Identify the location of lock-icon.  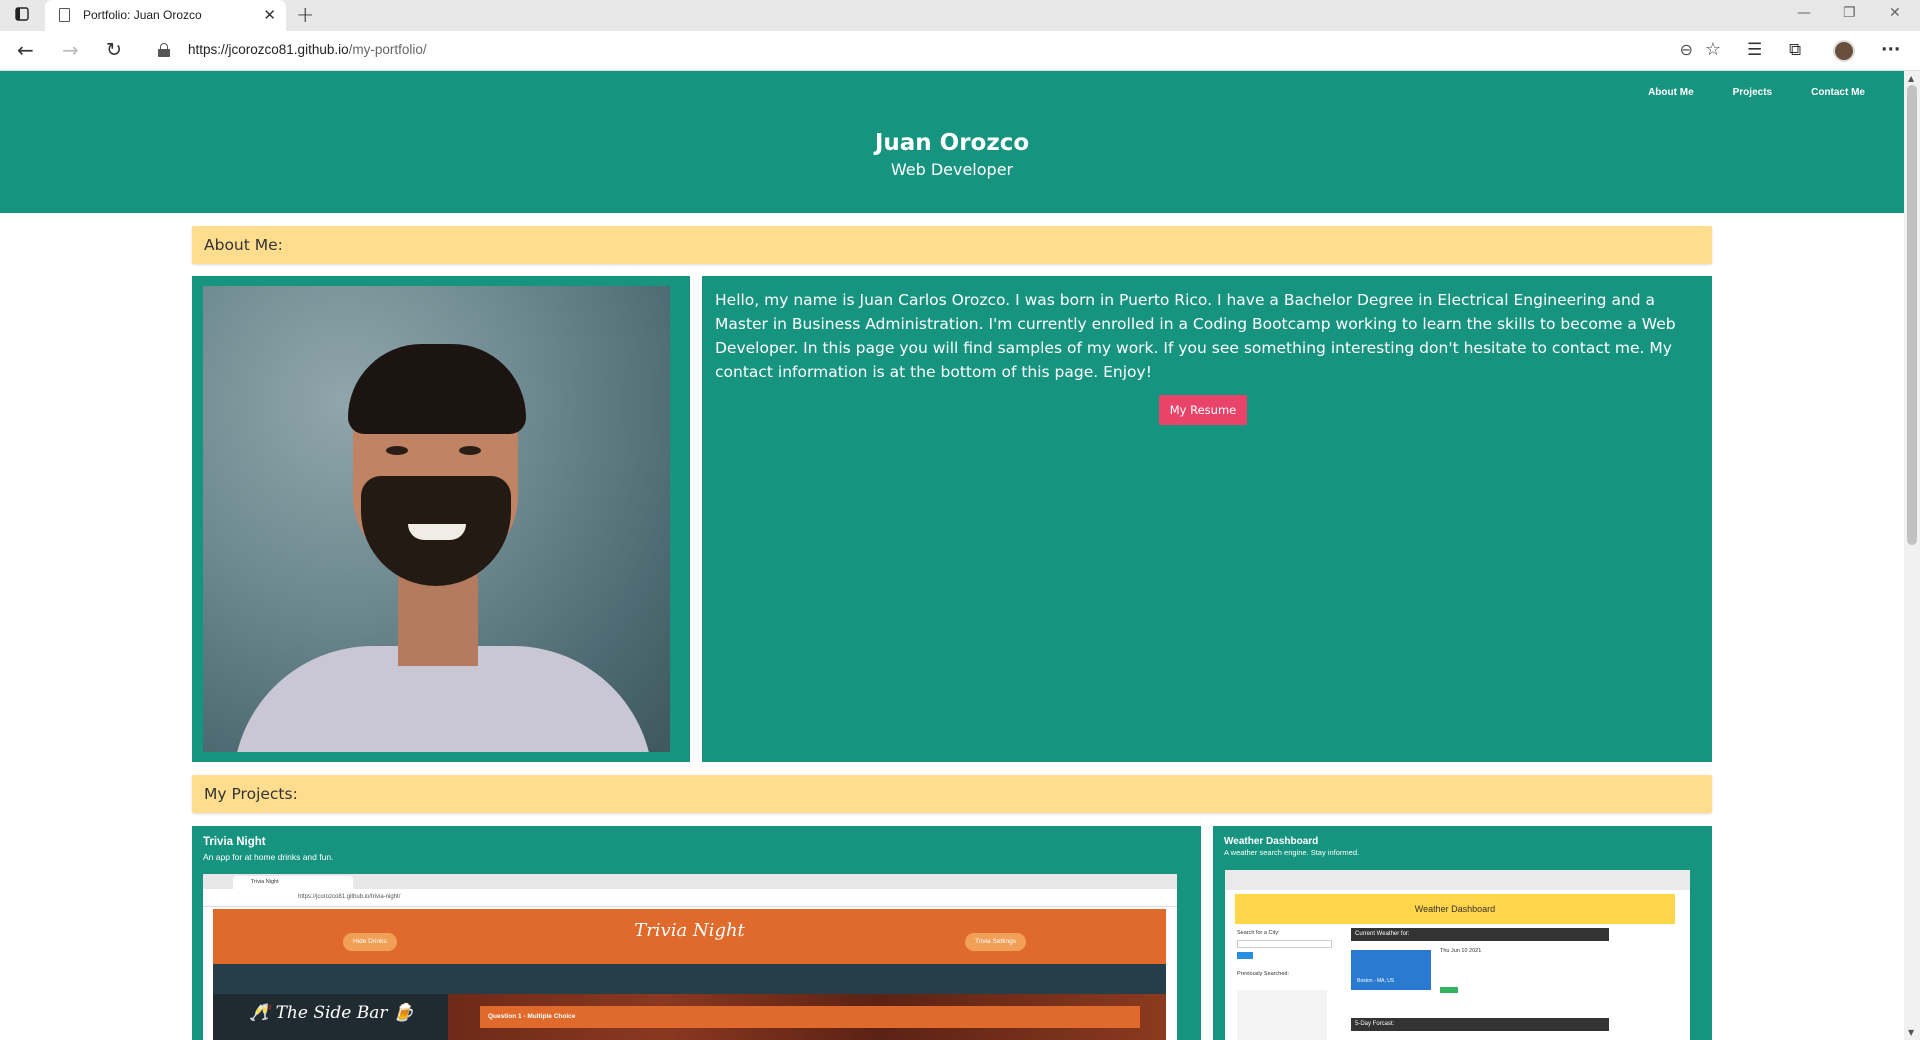
(164, 50).